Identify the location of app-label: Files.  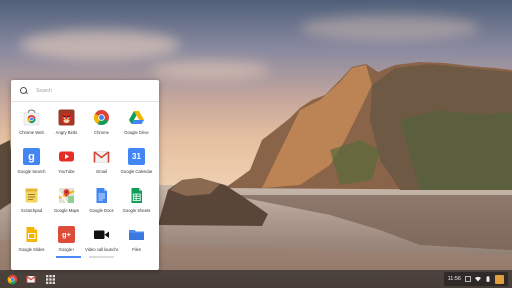
(136, 249).